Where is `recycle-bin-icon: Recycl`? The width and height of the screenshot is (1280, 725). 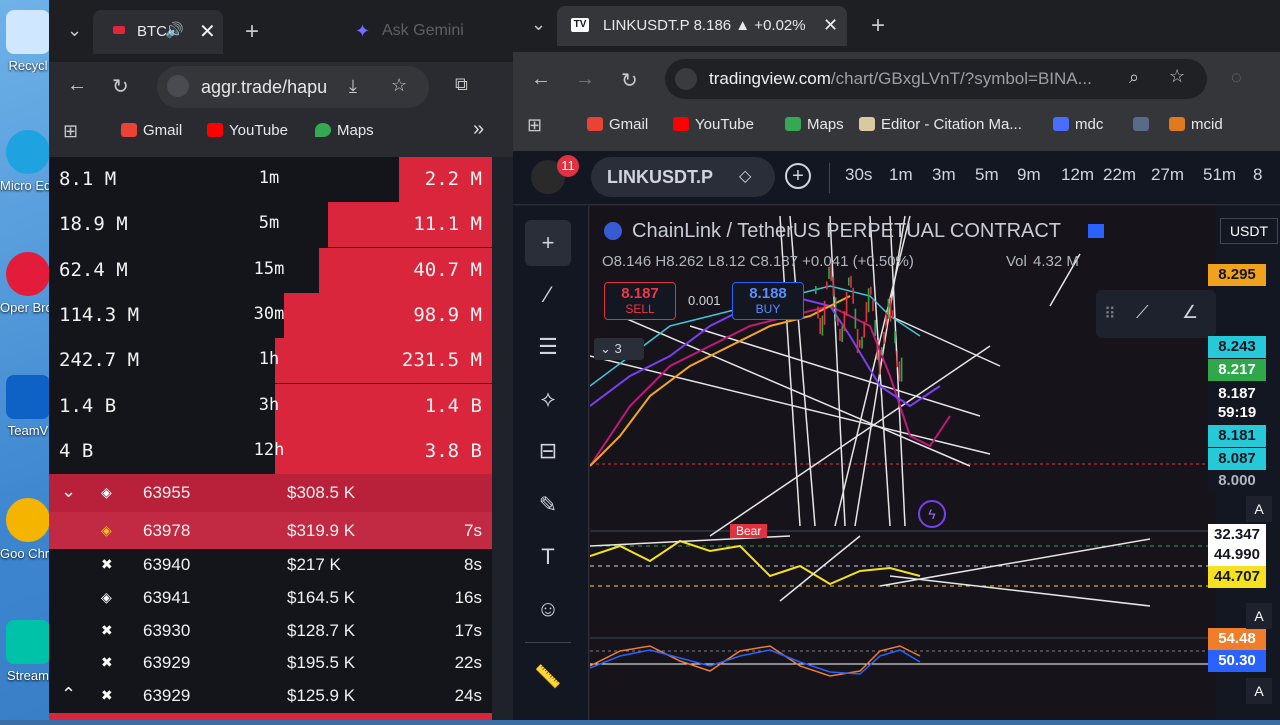 recycle-bin-icon: Recycl is located at coordinates (28, 41).